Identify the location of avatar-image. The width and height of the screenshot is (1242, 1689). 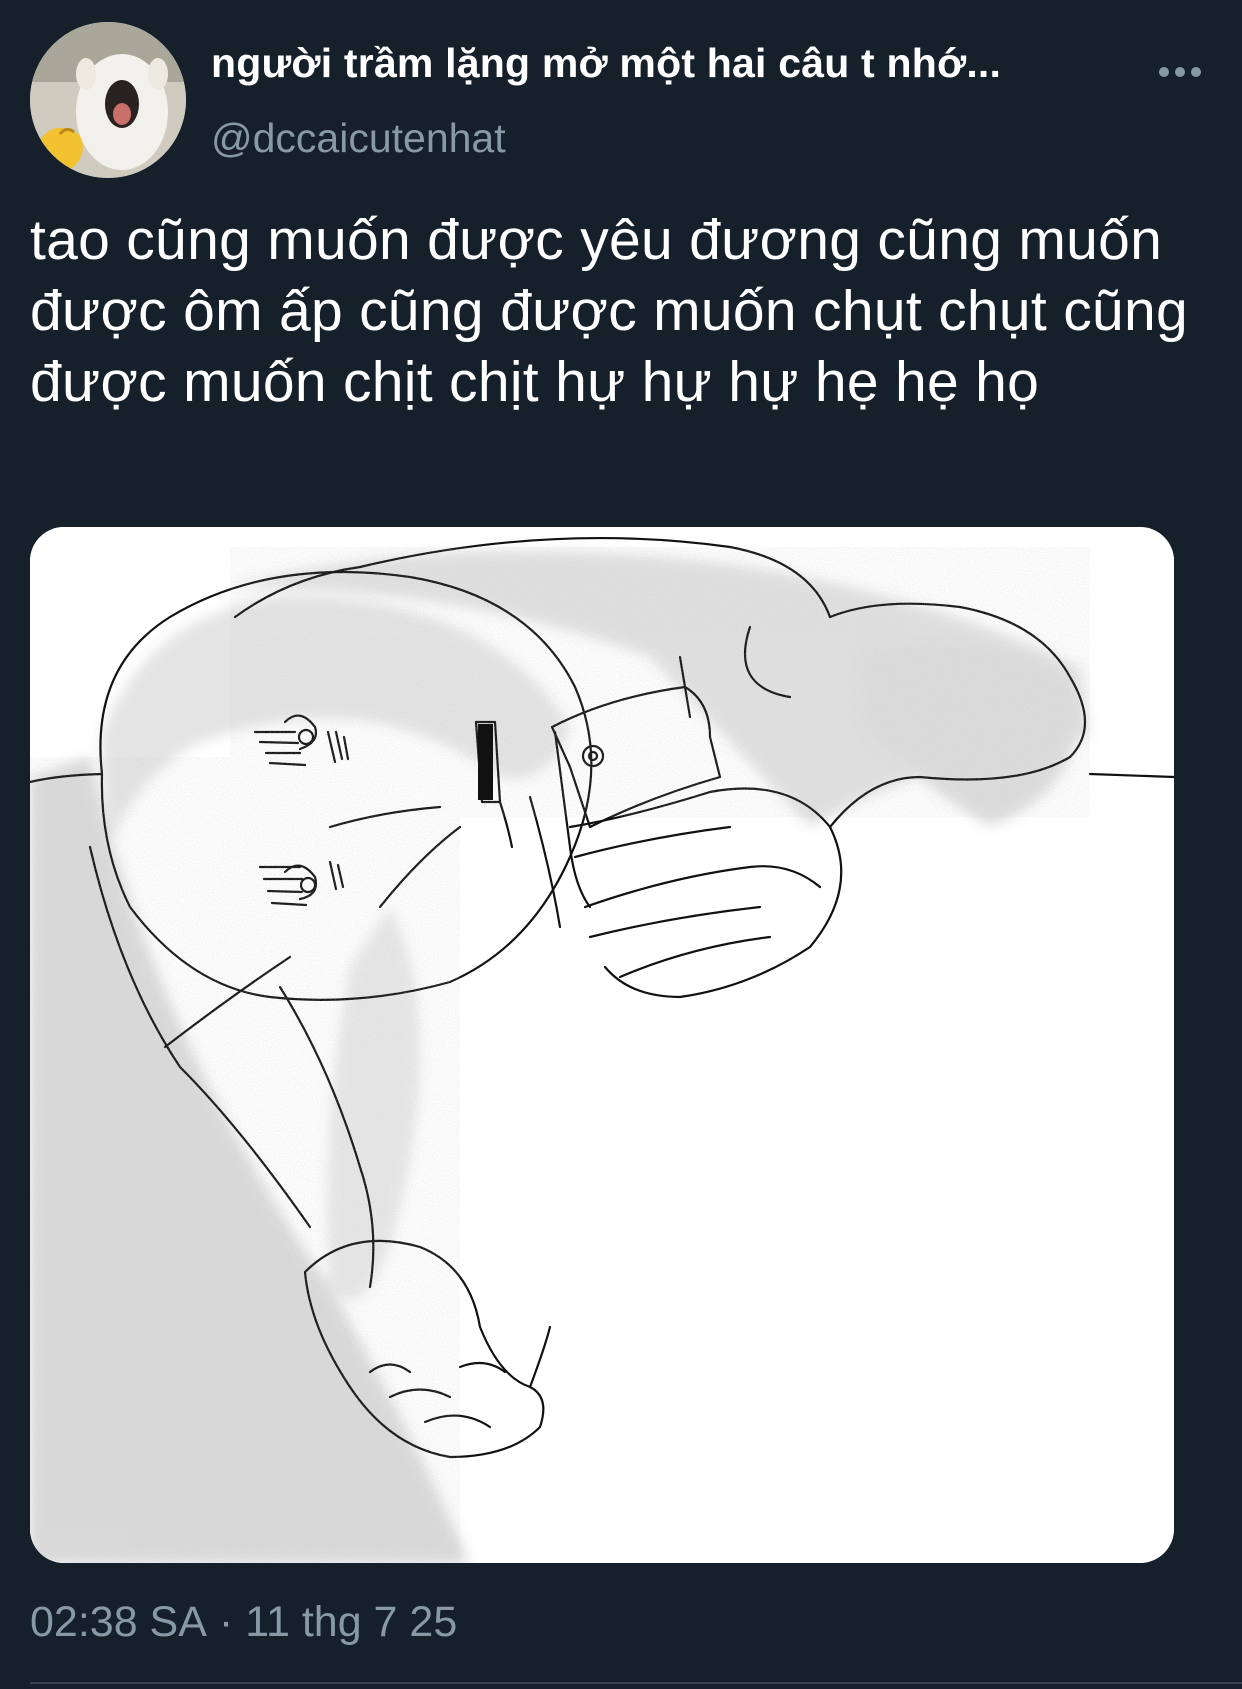
(108, 100).